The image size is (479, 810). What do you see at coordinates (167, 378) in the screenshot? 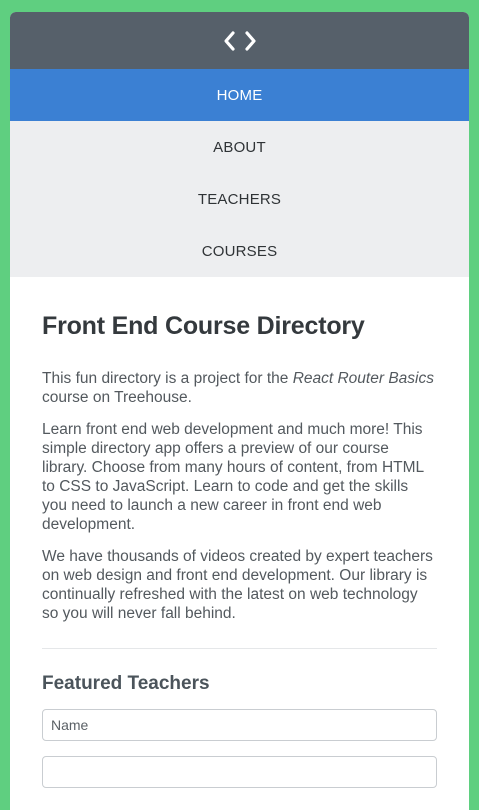
I see `intro-text-before: This fun directory is a project for the` at bounding box center [167, 378].